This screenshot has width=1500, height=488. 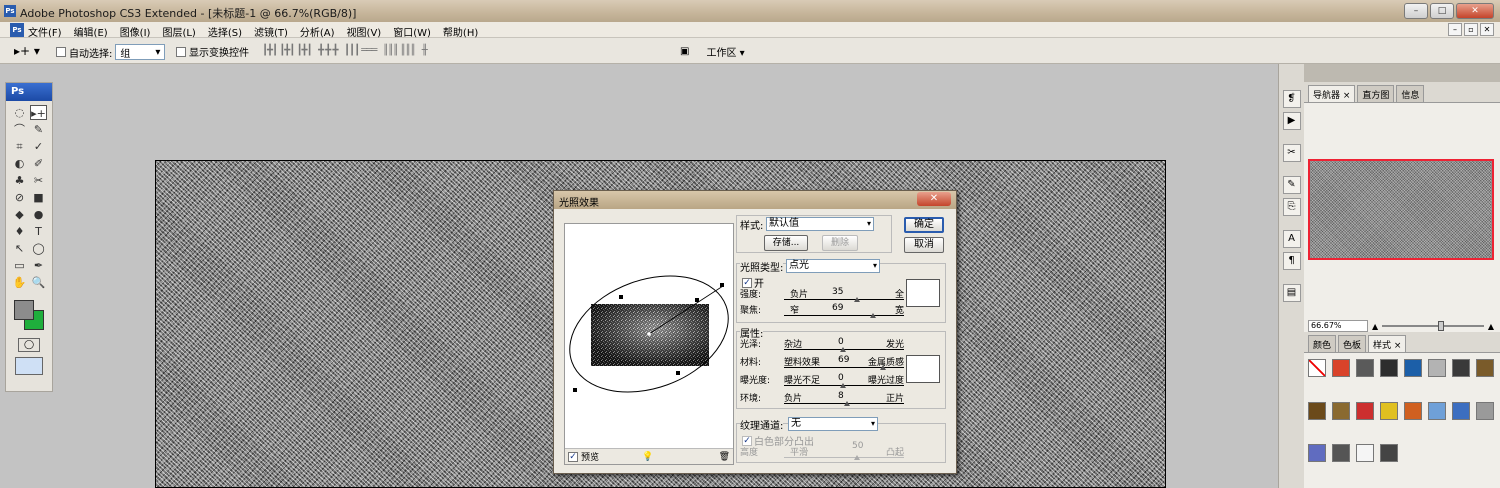 What do you see at coordinates (840, 243) in the screenshot?
I see `delete-button: 删除` at bounding box center [840, 243].